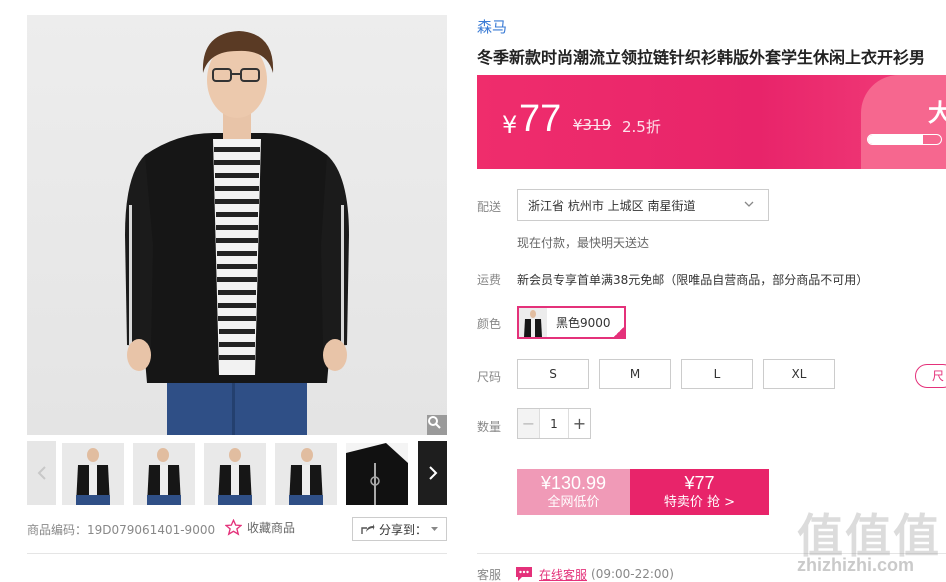 Image resolution: width=946 pixels, height=582 pixels. I want to click on swatch-figure, so click(533, 323).